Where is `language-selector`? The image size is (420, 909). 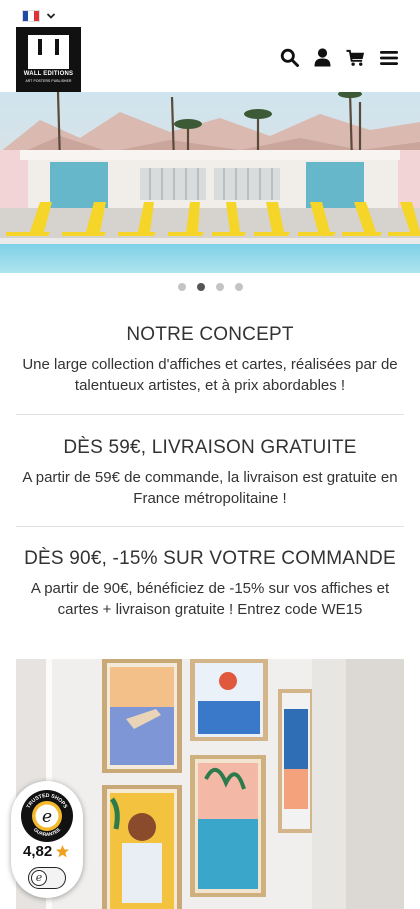 language-selector is located at coordinates (42, 16).